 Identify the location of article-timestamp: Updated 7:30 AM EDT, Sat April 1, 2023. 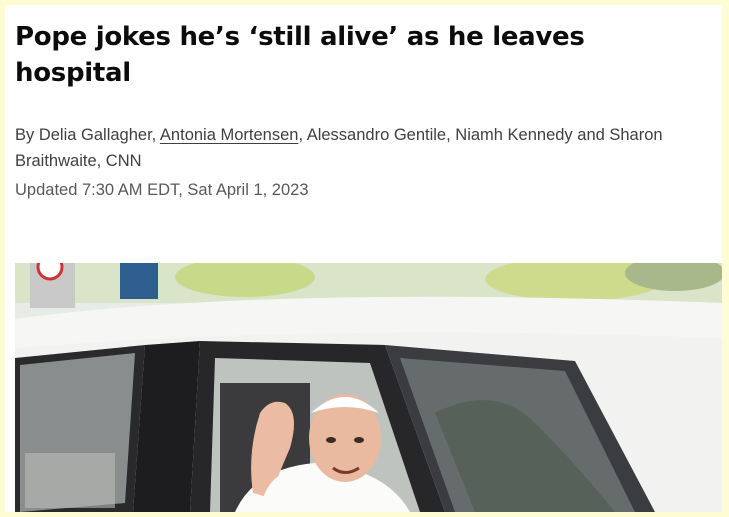
(162, 190).